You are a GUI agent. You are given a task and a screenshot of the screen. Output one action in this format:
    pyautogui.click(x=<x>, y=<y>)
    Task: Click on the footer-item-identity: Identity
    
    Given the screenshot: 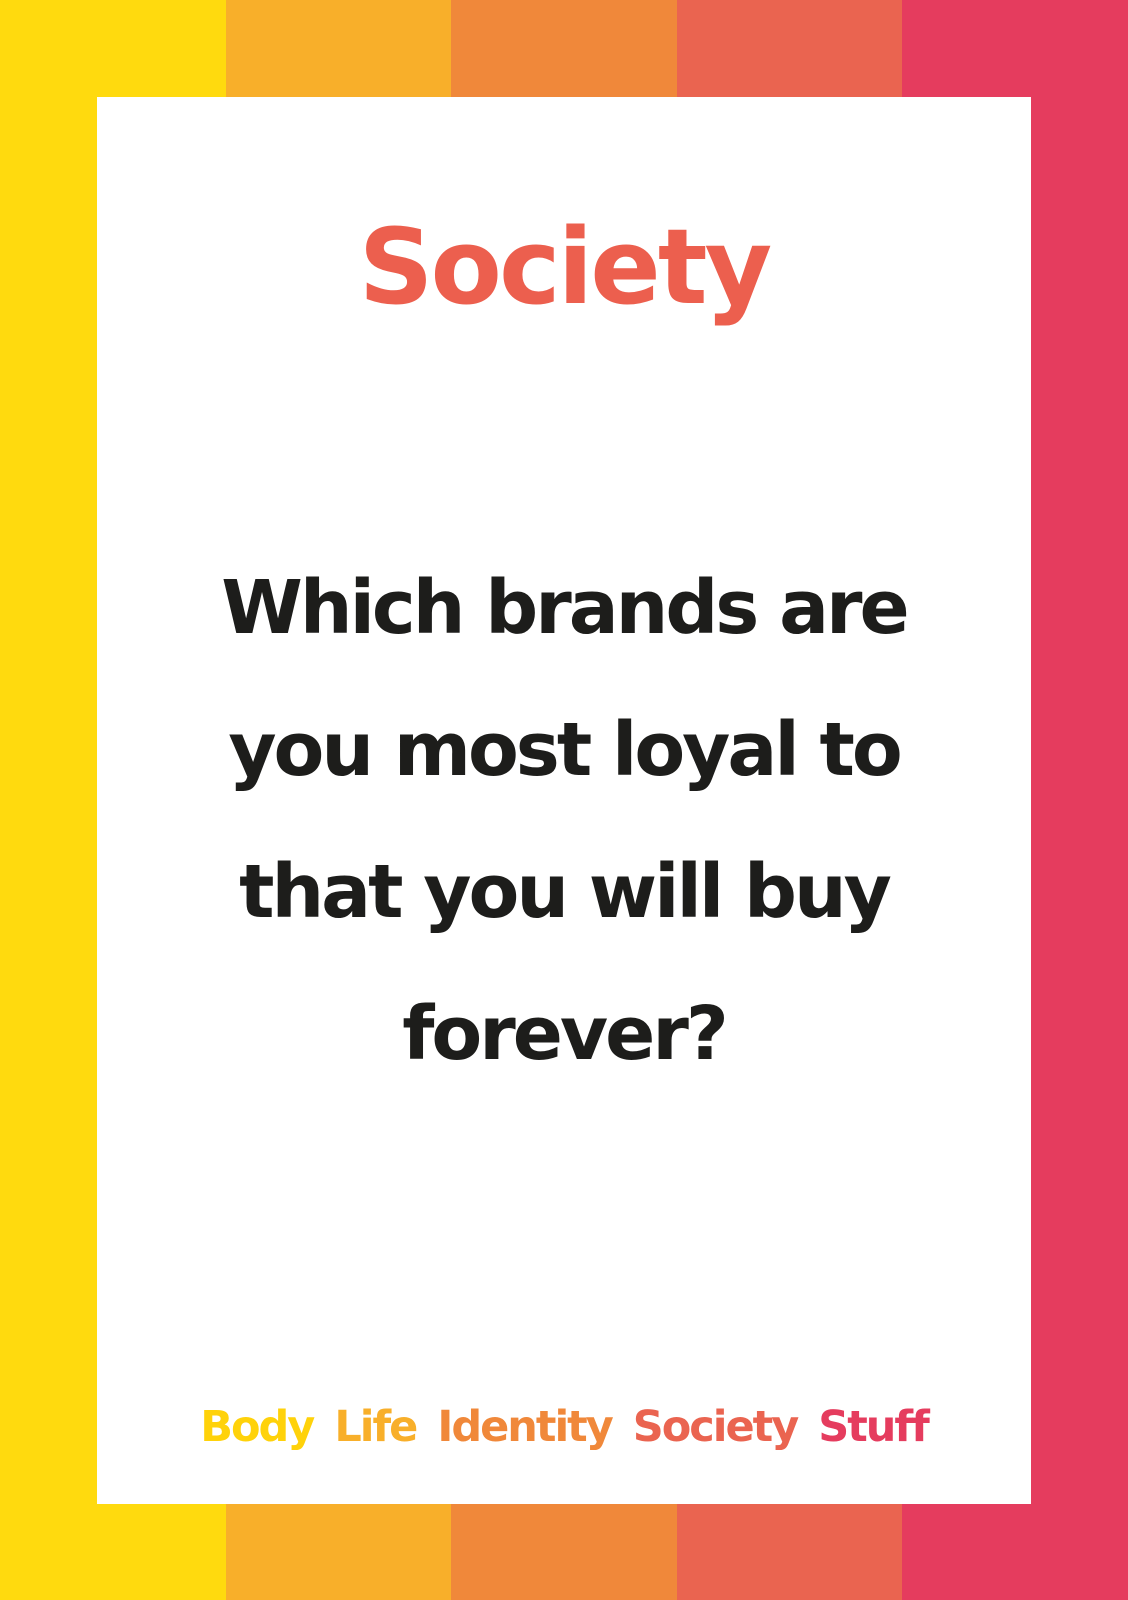 What is the action you would take?
    pyautogui.click(x=525, y=1427)
    